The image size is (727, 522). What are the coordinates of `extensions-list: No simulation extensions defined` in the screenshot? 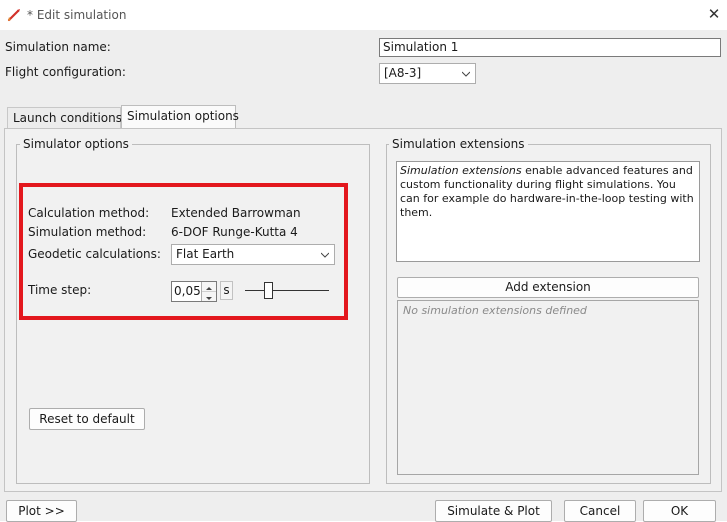 It's located at (548, 387).